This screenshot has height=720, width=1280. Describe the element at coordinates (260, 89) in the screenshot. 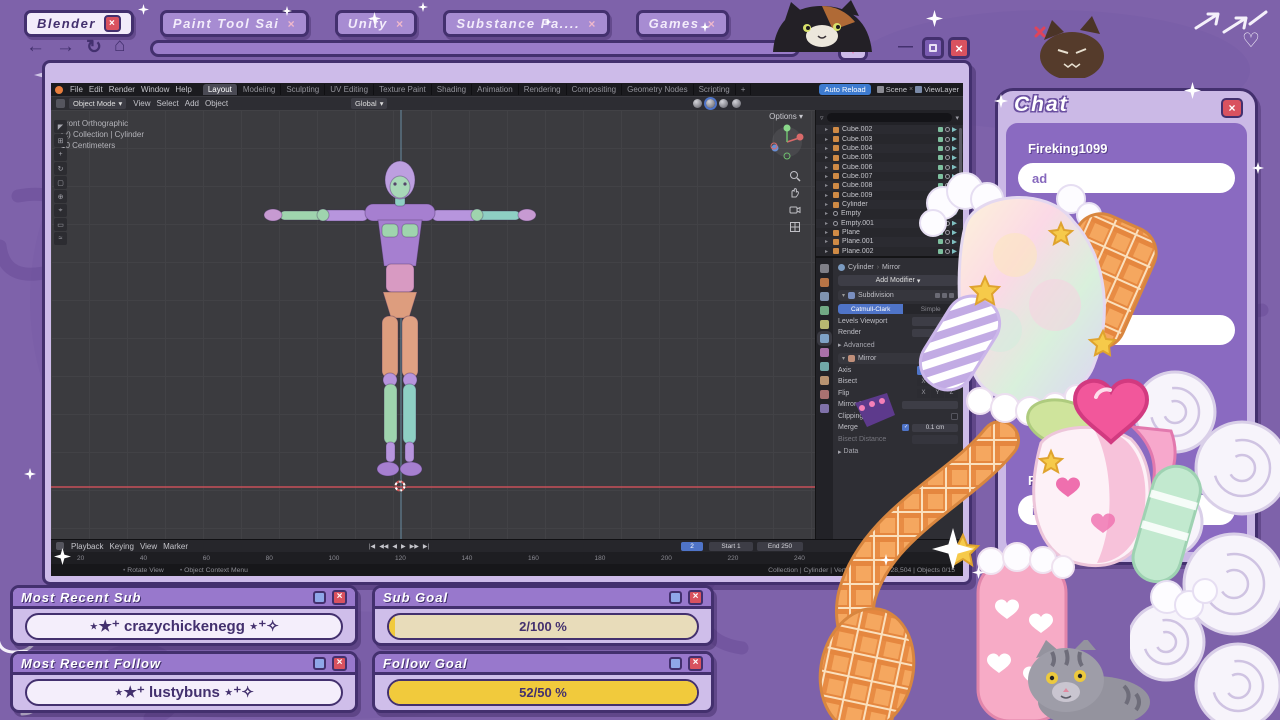

I see `workspace-tab: Modeling` at that location.